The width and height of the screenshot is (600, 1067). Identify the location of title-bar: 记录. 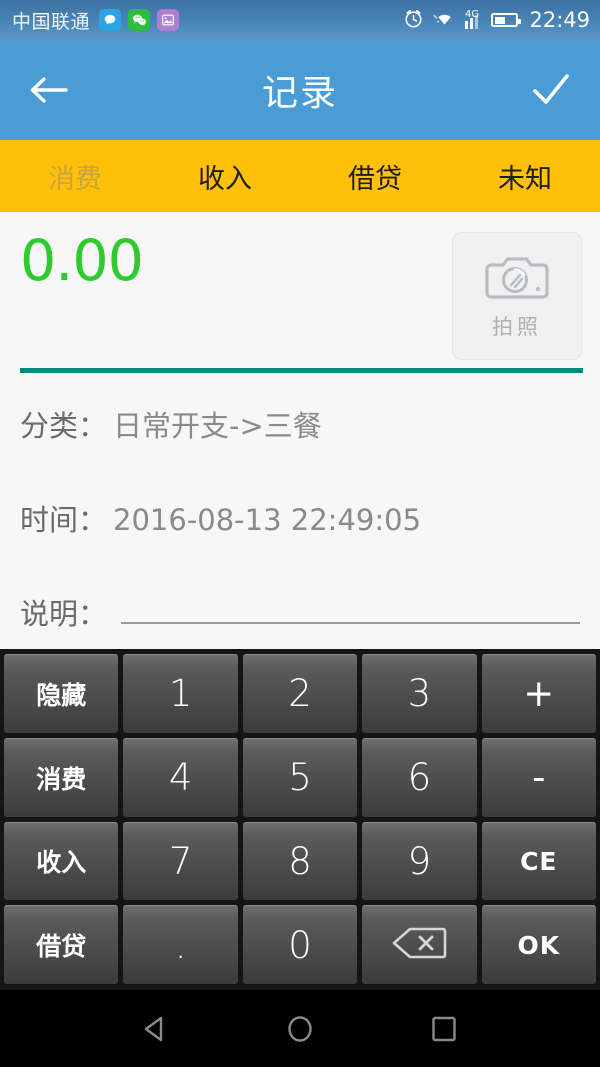
(300, 90).